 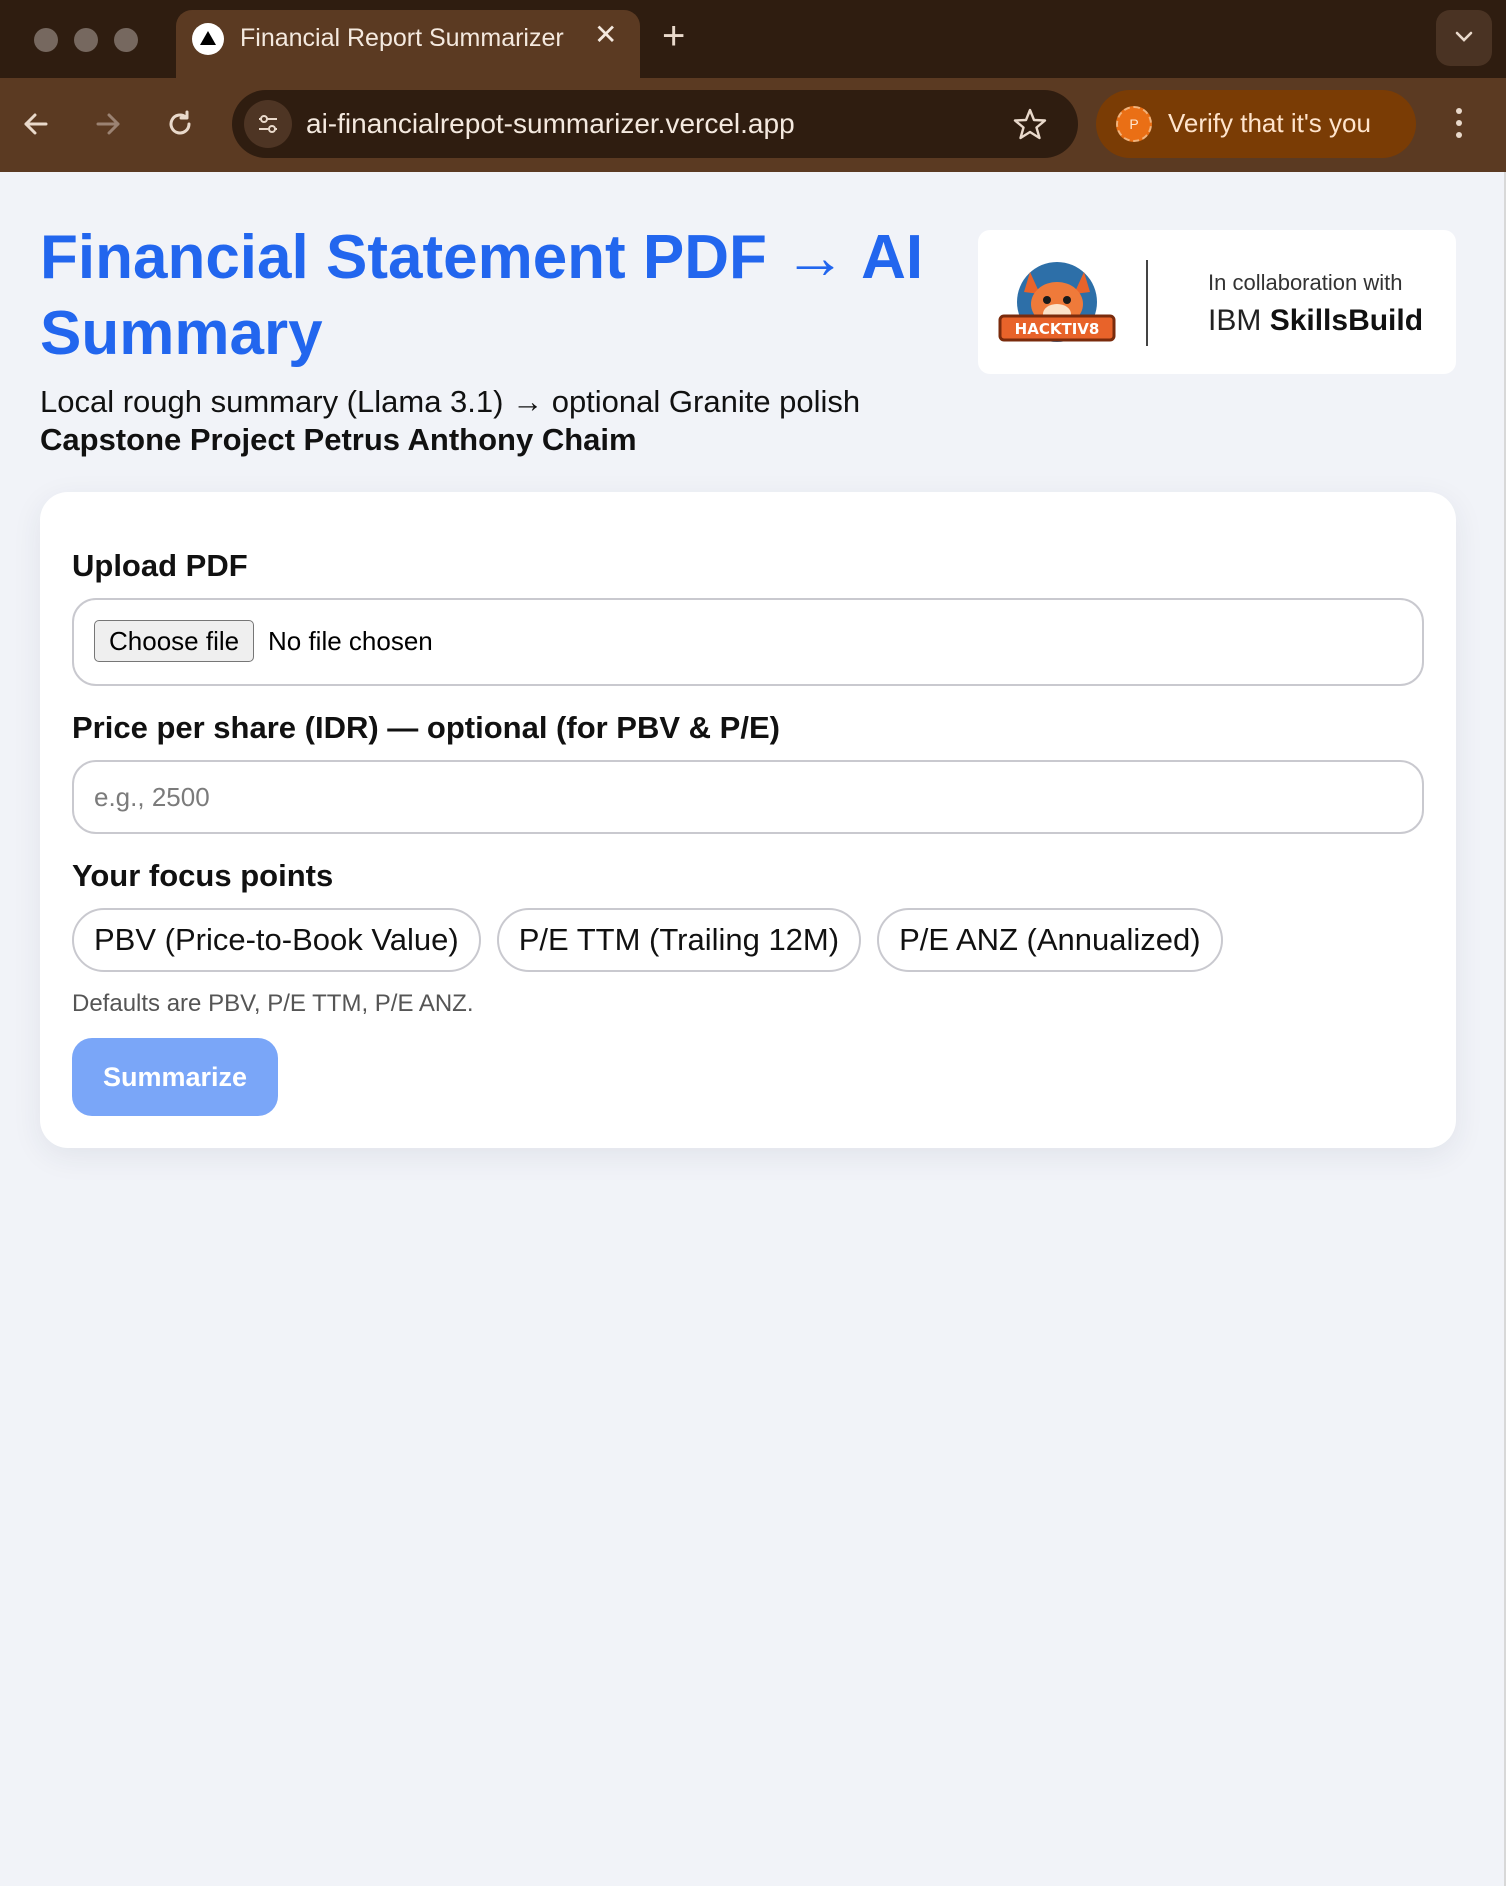 I want to click on file-status-text: No file chosen, so click(x=350, y=641).